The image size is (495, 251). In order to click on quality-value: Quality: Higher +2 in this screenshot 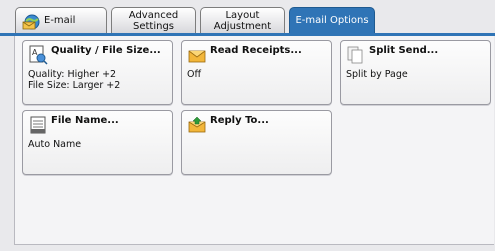, I will do `click(72, 74)`.